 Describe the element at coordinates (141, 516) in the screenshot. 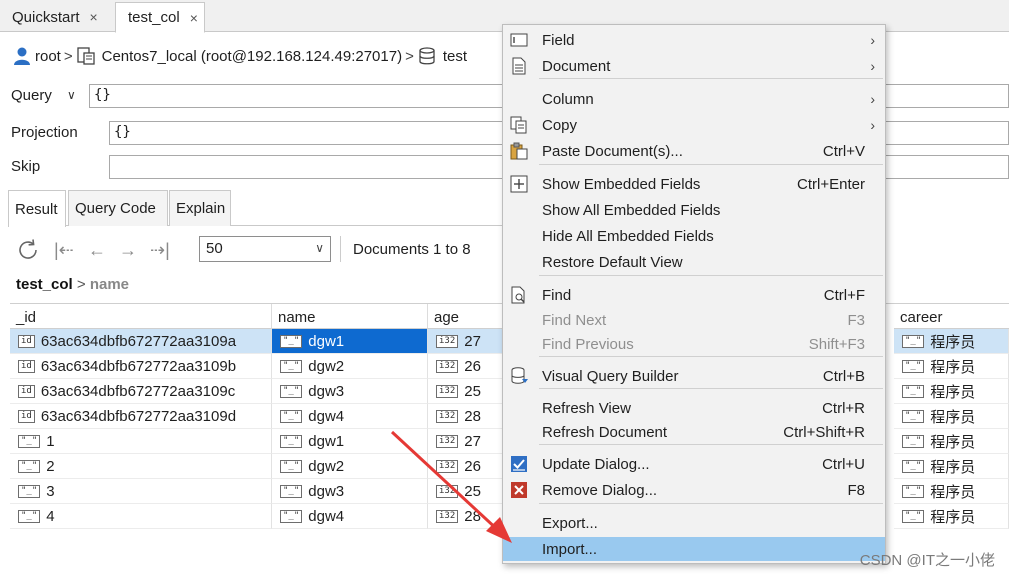

I see `cell-id: "_" 4` at that location.